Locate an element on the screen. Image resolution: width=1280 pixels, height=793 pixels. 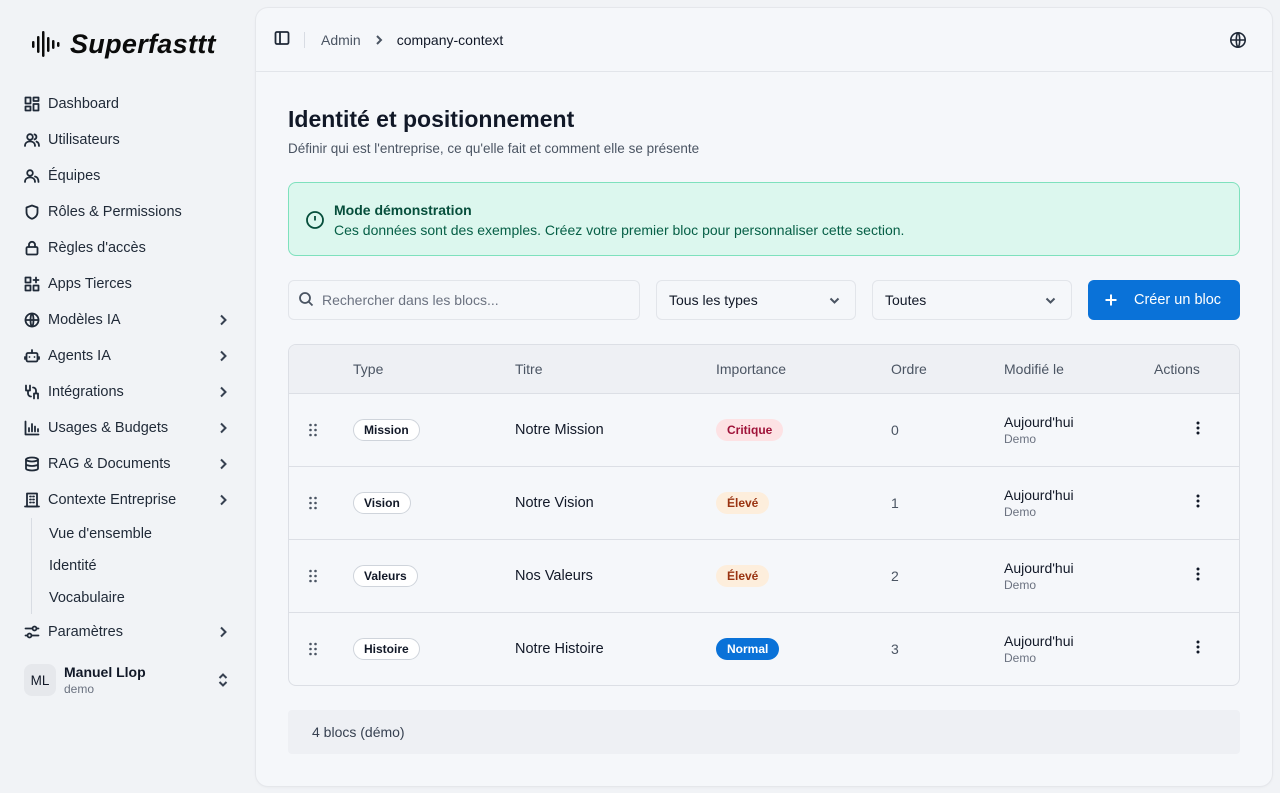
sidebar-item-label: Rôles & Permissions is located at coordinates (115, 212).